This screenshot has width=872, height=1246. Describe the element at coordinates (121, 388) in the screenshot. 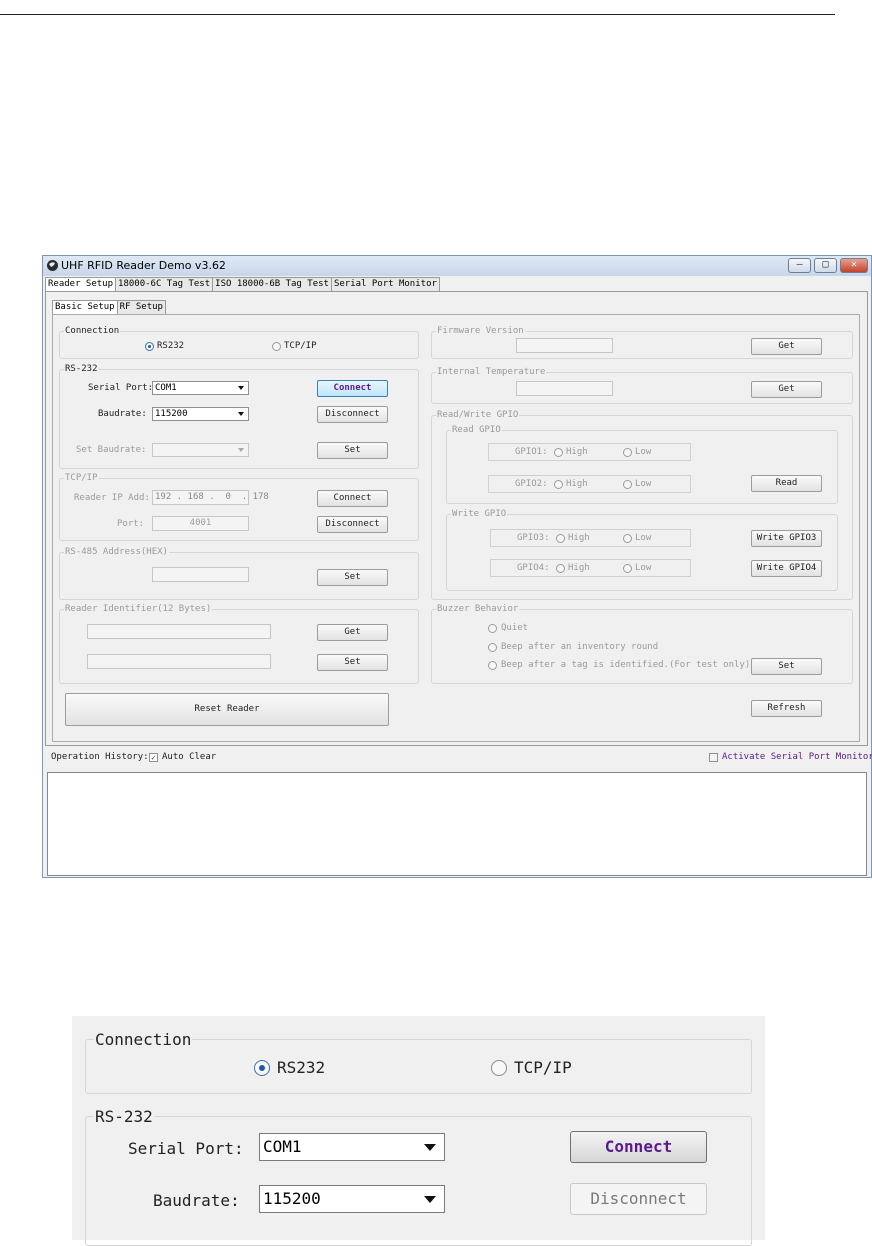

I see `serial-port-label: Serial Port:` at that location.